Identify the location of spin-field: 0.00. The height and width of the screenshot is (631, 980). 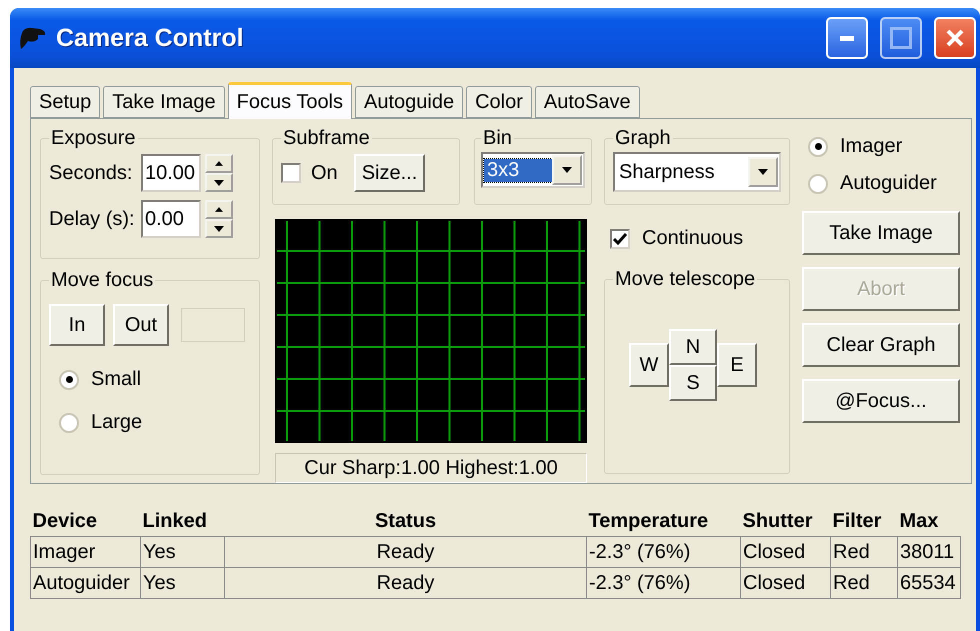
(171, 219).